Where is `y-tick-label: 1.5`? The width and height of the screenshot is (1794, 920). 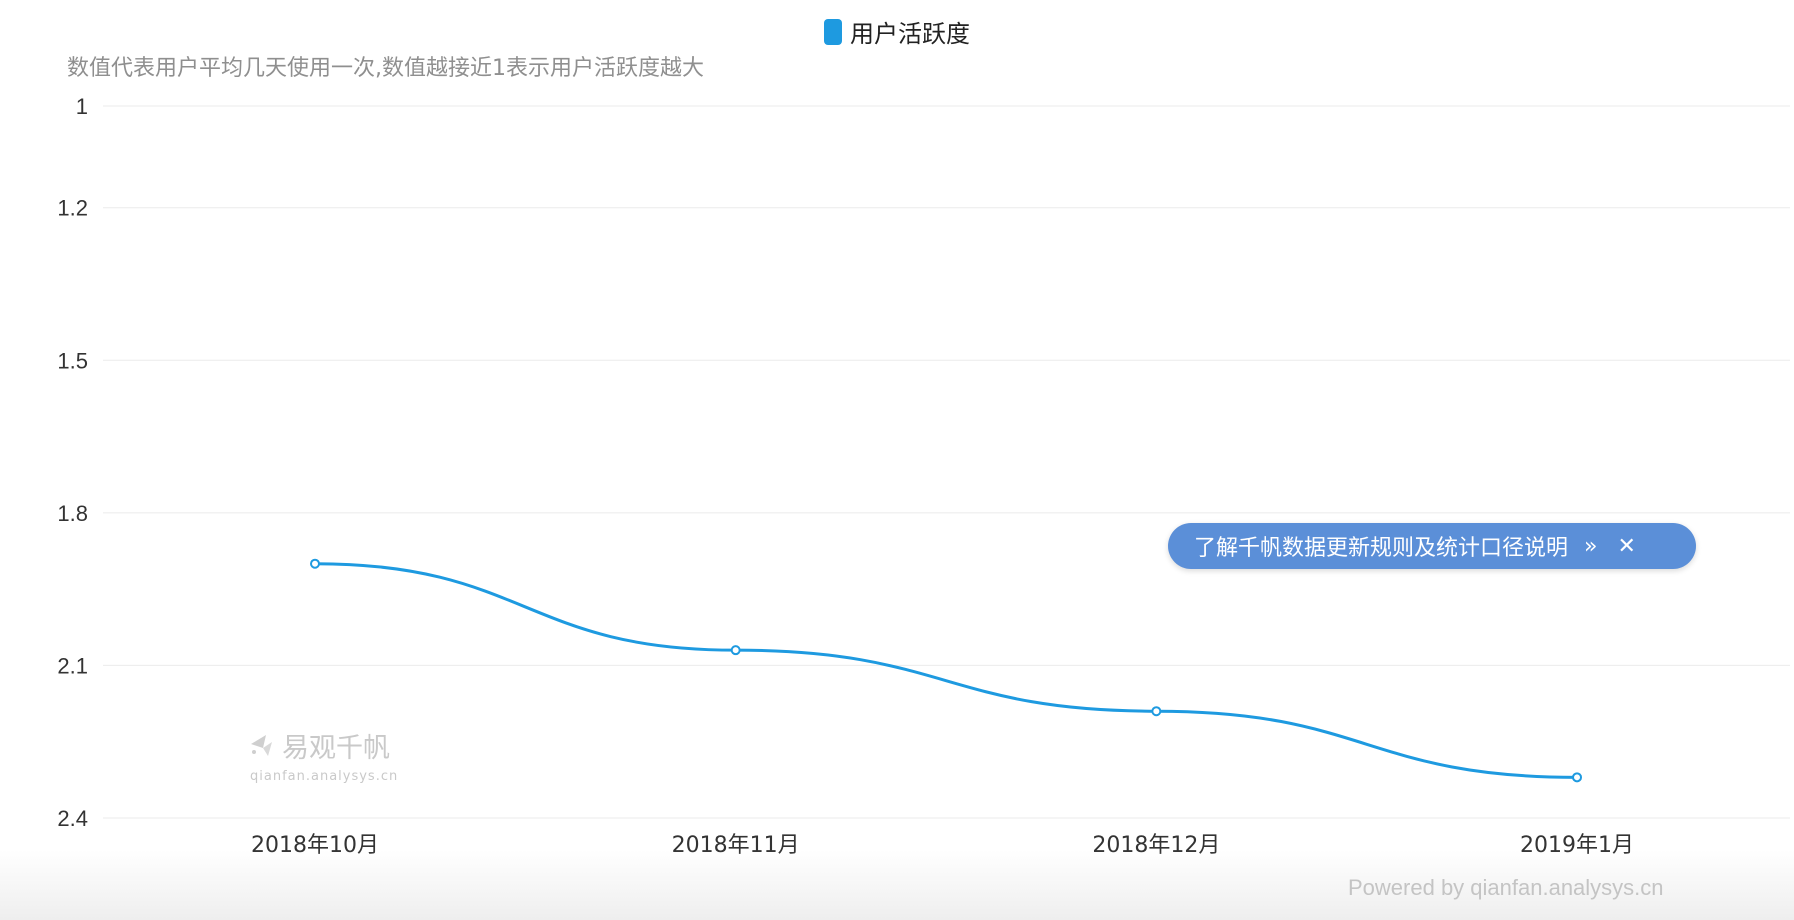
y-tick-label: 1.5 is located at coordinates (72, 360).